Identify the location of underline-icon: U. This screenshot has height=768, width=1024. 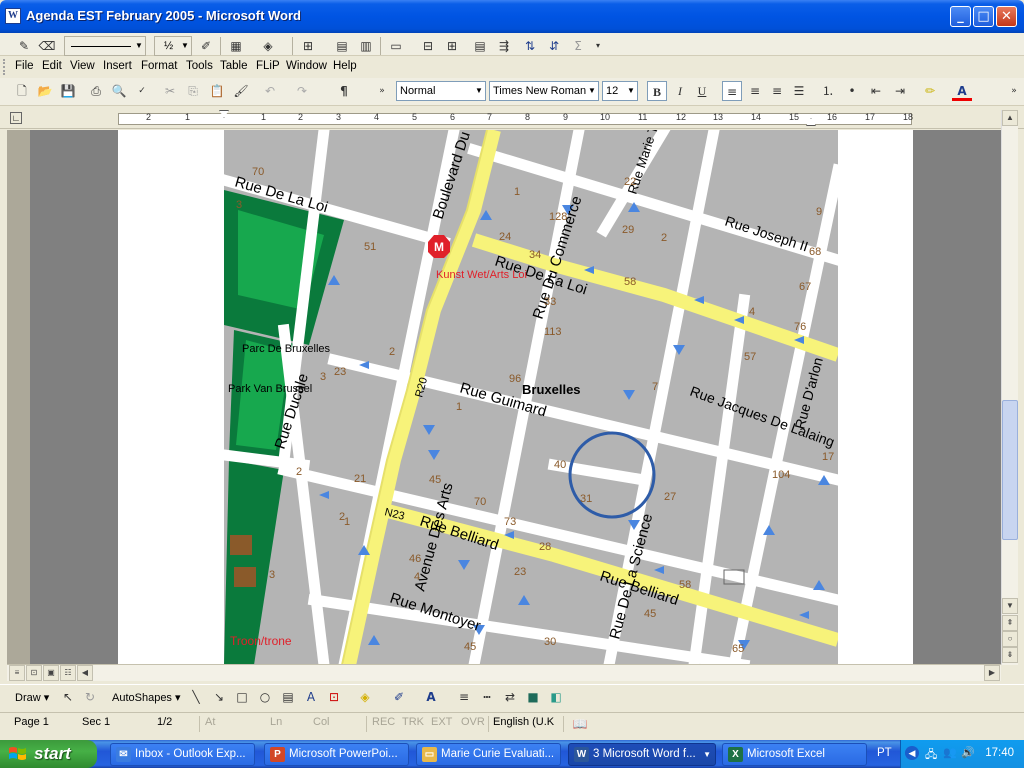
(702, 91).